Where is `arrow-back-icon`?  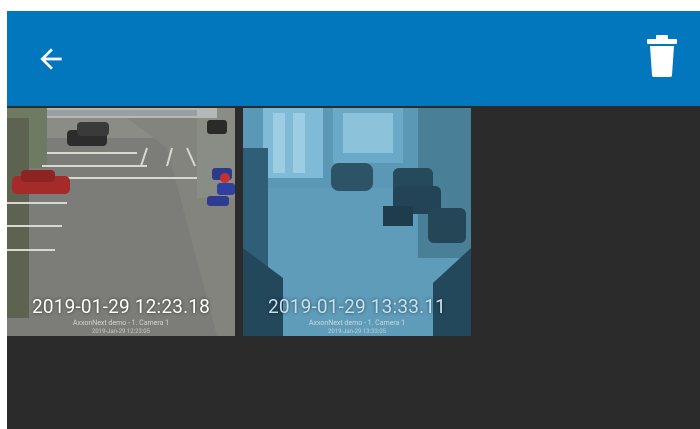 arrow-back-icon is located at coordinates (51, 59).